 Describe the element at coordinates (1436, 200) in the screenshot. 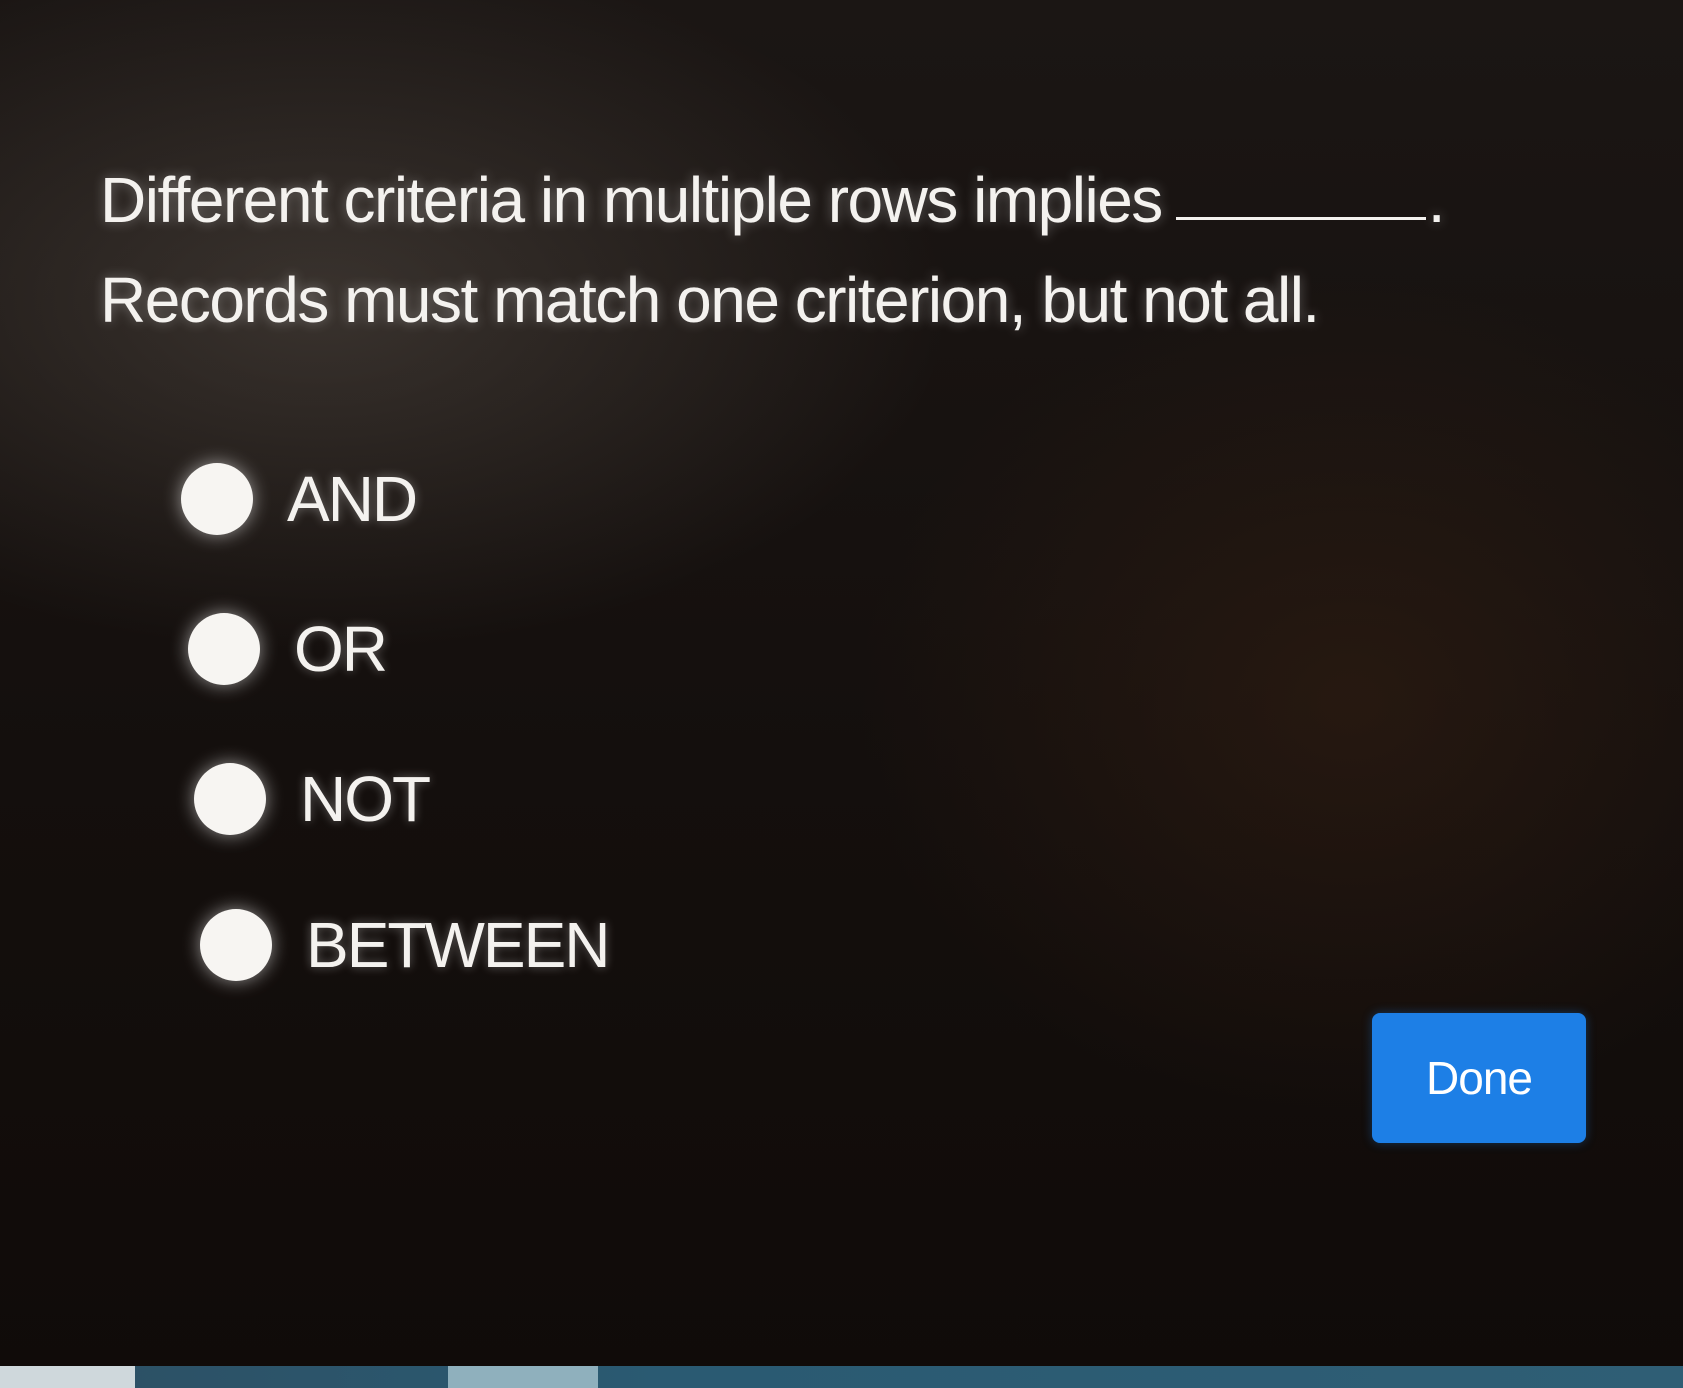

I see `question-period: .` at that location.